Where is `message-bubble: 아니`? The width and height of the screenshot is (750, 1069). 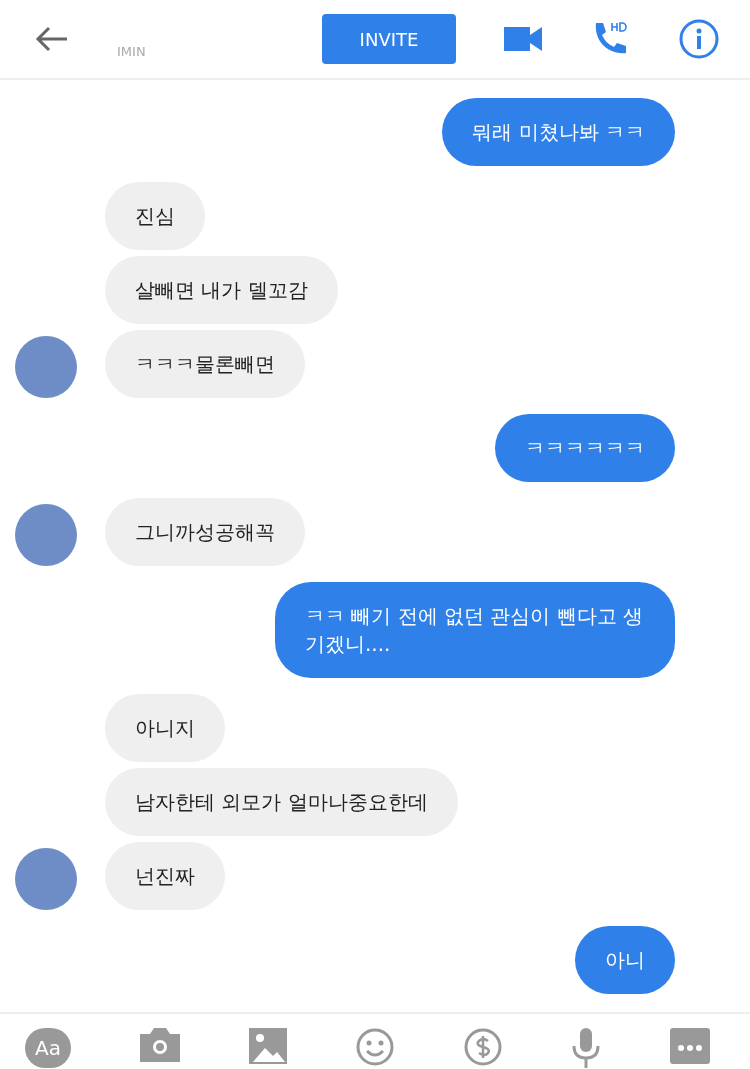
message-bubble: 아니 is located at coordinates (625, 960).